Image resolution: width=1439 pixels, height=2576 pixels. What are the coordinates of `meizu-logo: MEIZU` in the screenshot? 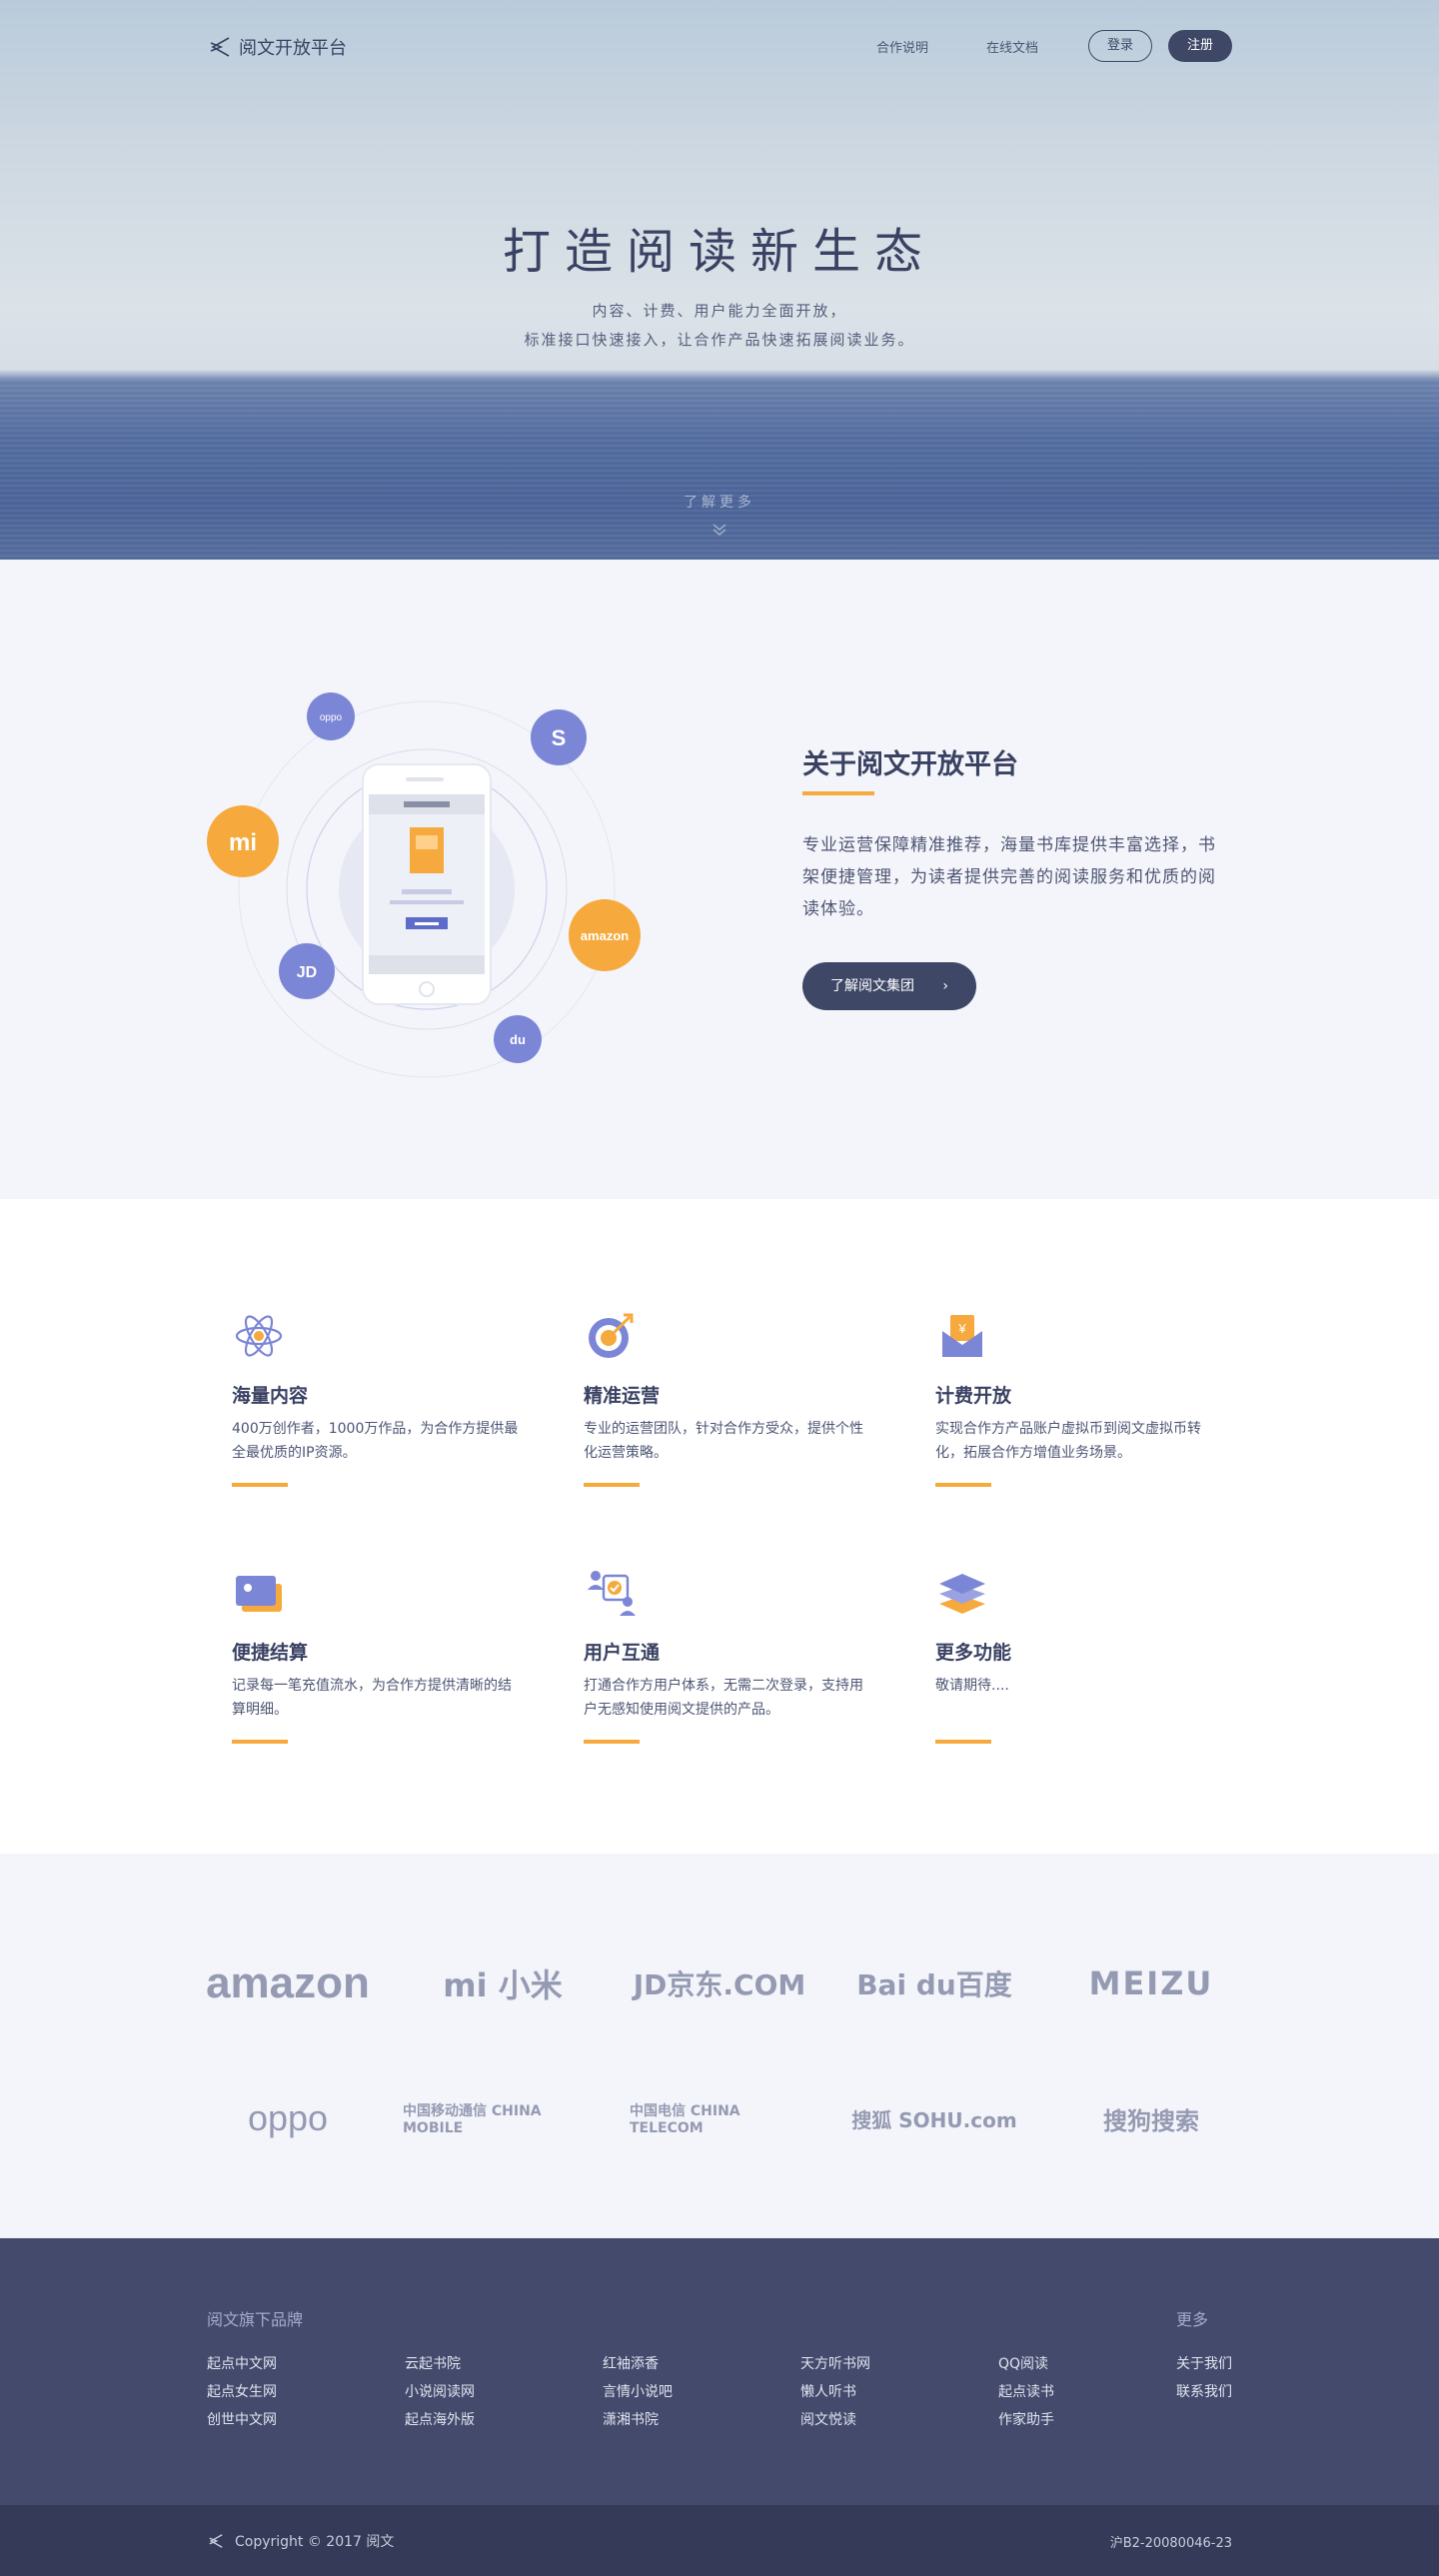 It's located at (1151, 1983).